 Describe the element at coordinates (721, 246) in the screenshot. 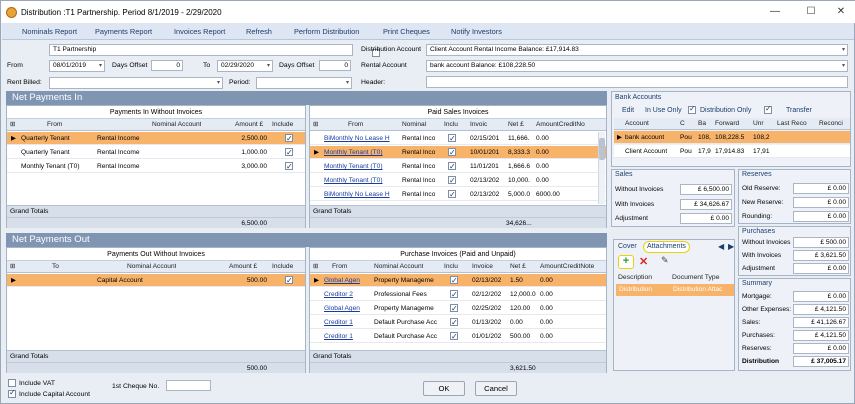

I see `tab-prev-icon: ◀` at that location.